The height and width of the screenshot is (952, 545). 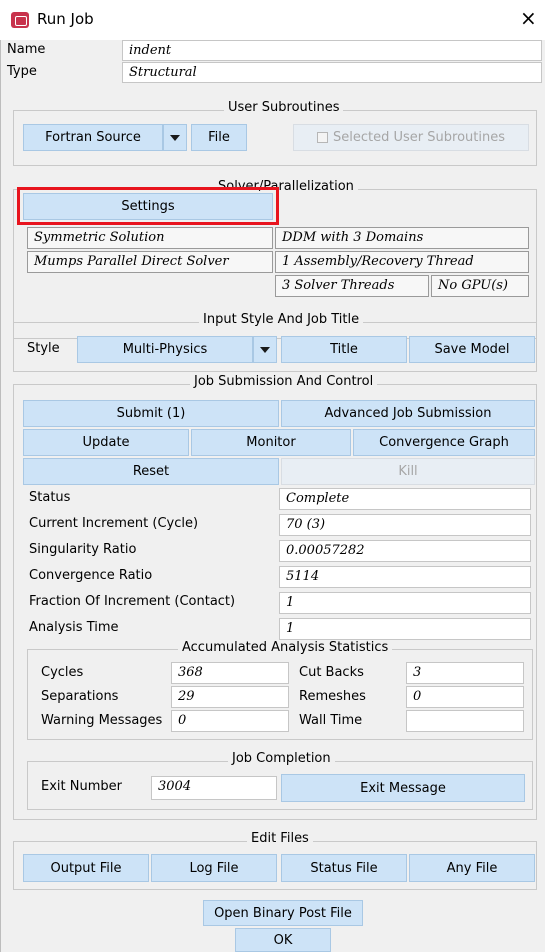 What do you see at coordinates (528, 18) in the screenshot?
I see `close-icon: ×` at bounding box center [528, 18].